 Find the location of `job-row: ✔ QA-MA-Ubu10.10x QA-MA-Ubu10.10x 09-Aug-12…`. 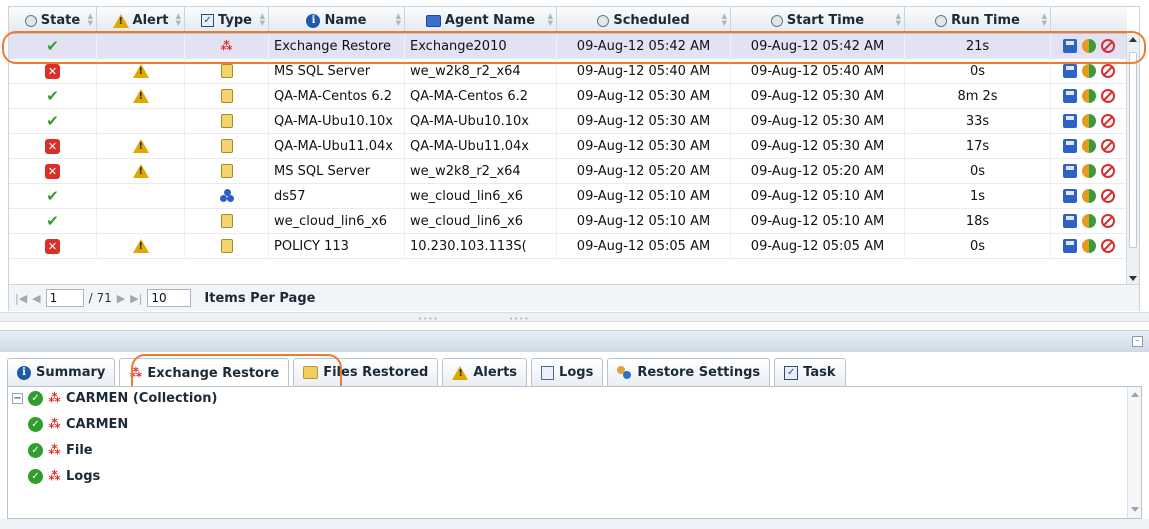

job-row: ✔ QA-MA-Ubu10.10x QA-MA-Ubu10.10x 09-Aug-12… is located at coordinates (568, 121).